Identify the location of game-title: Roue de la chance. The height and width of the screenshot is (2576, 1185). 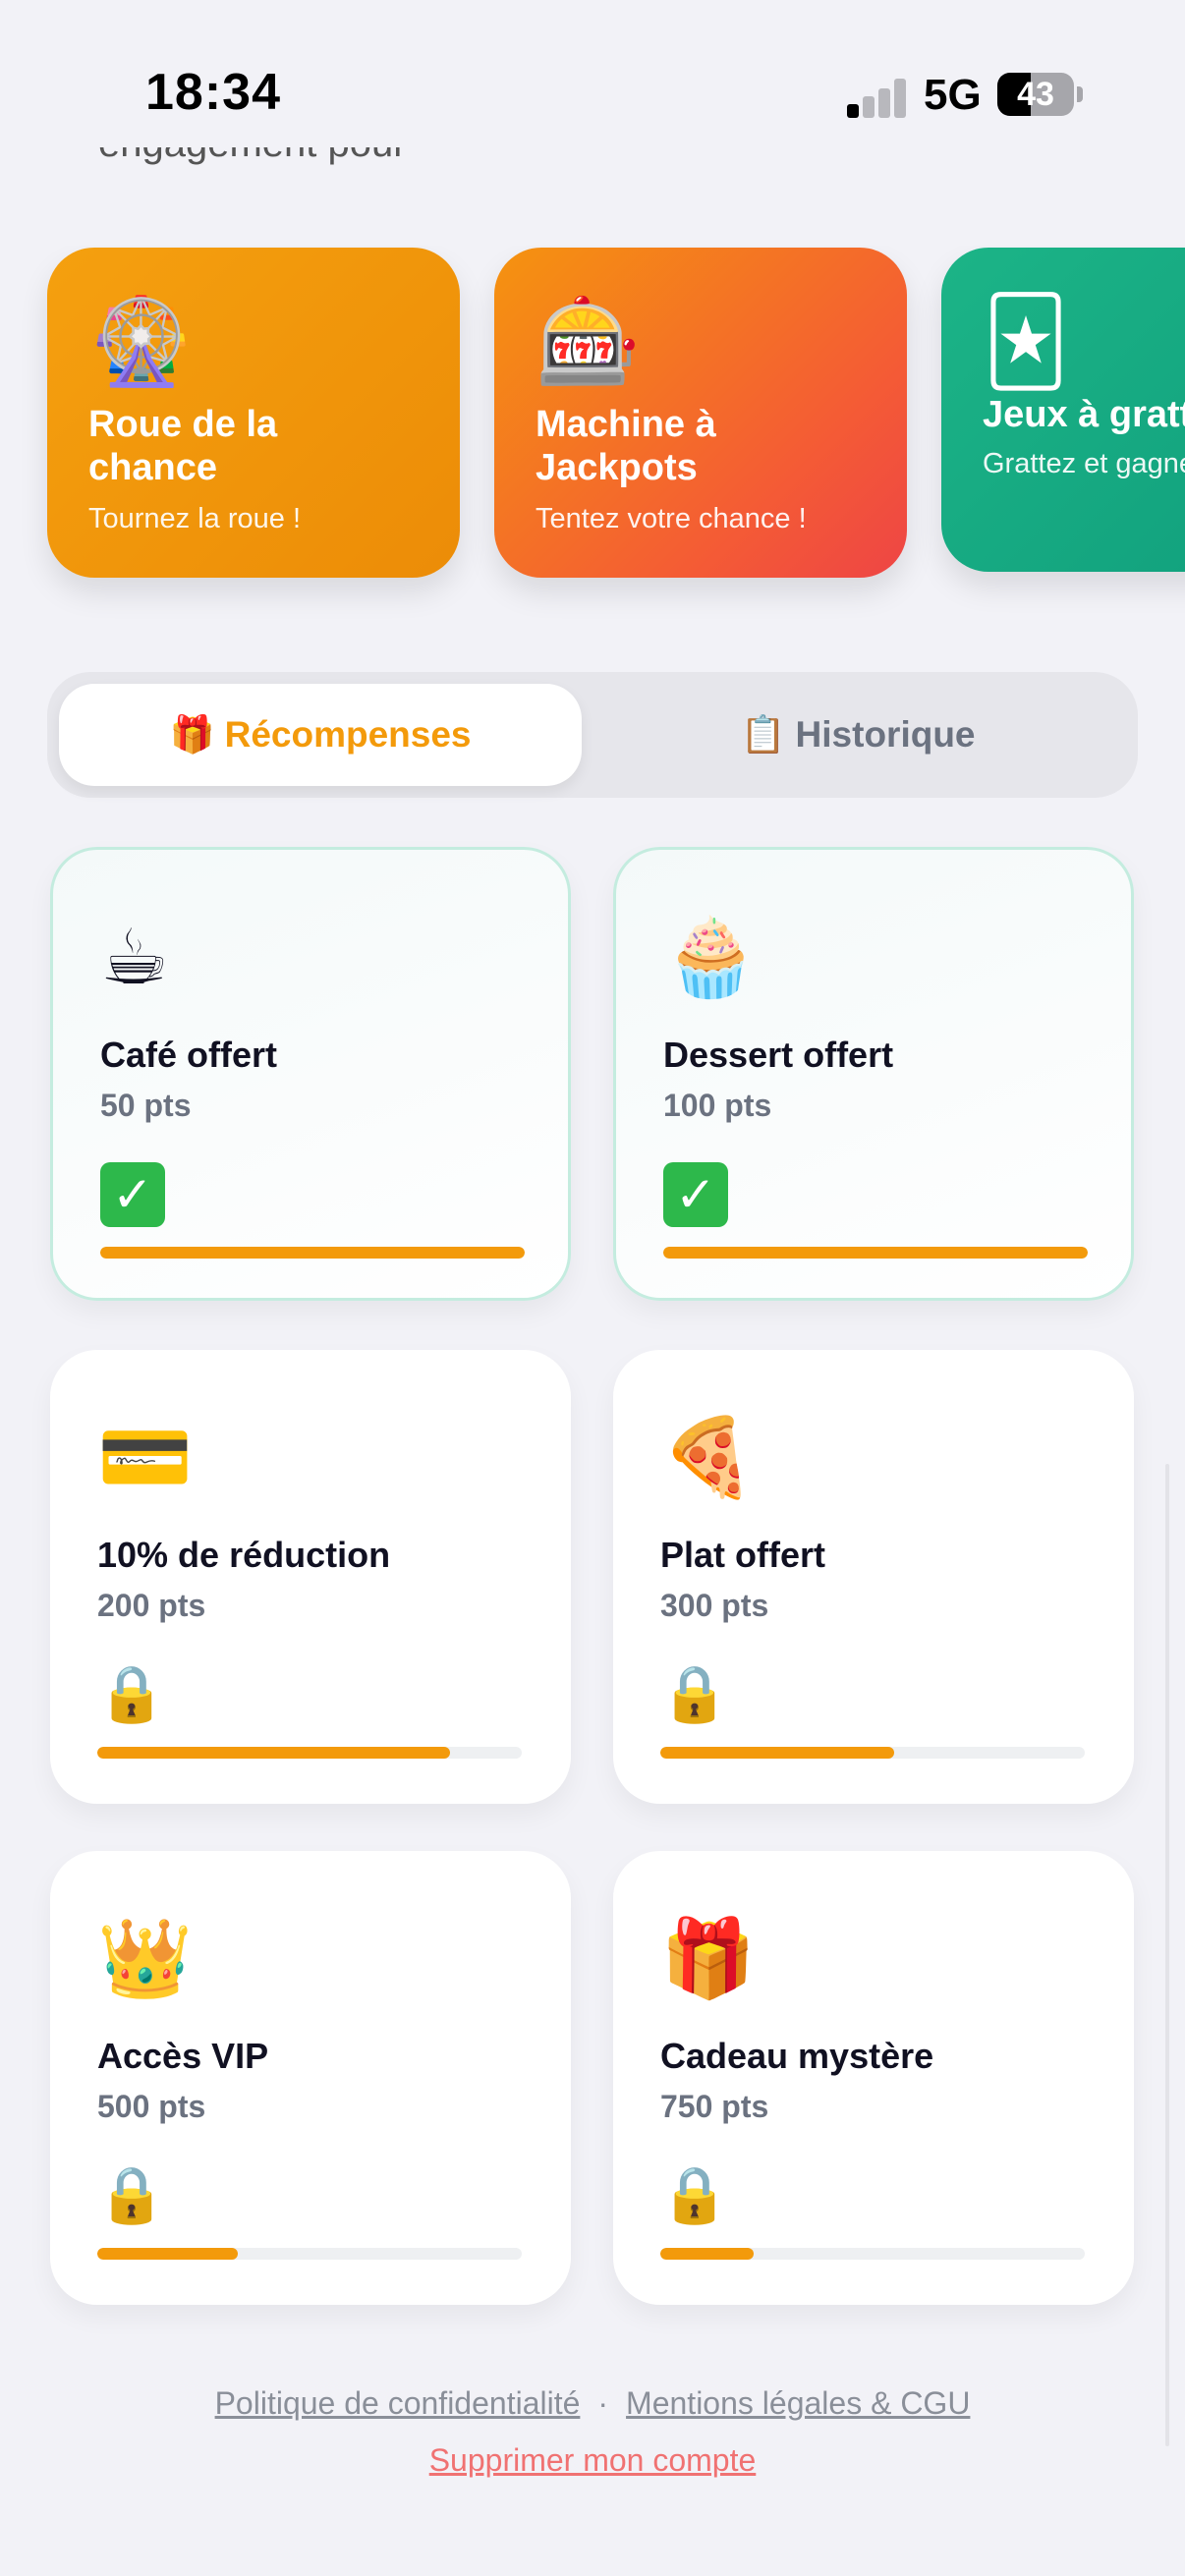
(183, 446).